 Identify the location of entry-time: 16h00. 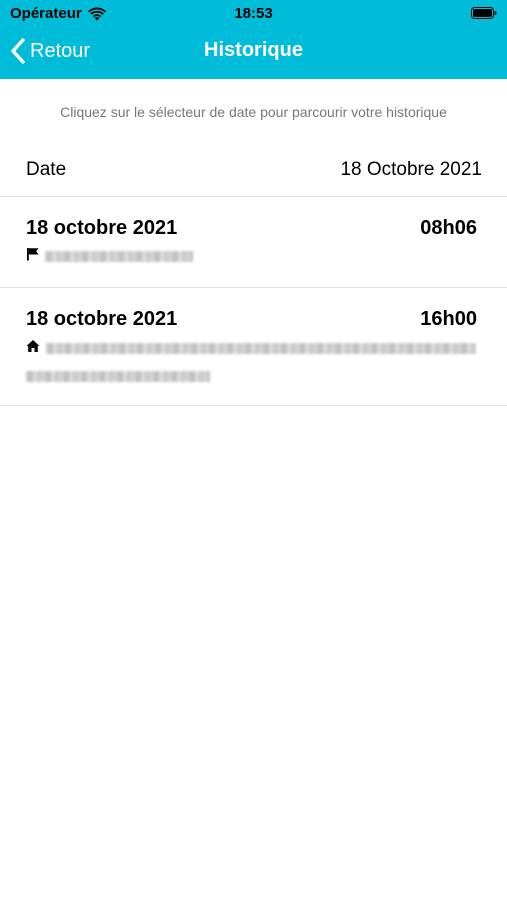
(448, 319).